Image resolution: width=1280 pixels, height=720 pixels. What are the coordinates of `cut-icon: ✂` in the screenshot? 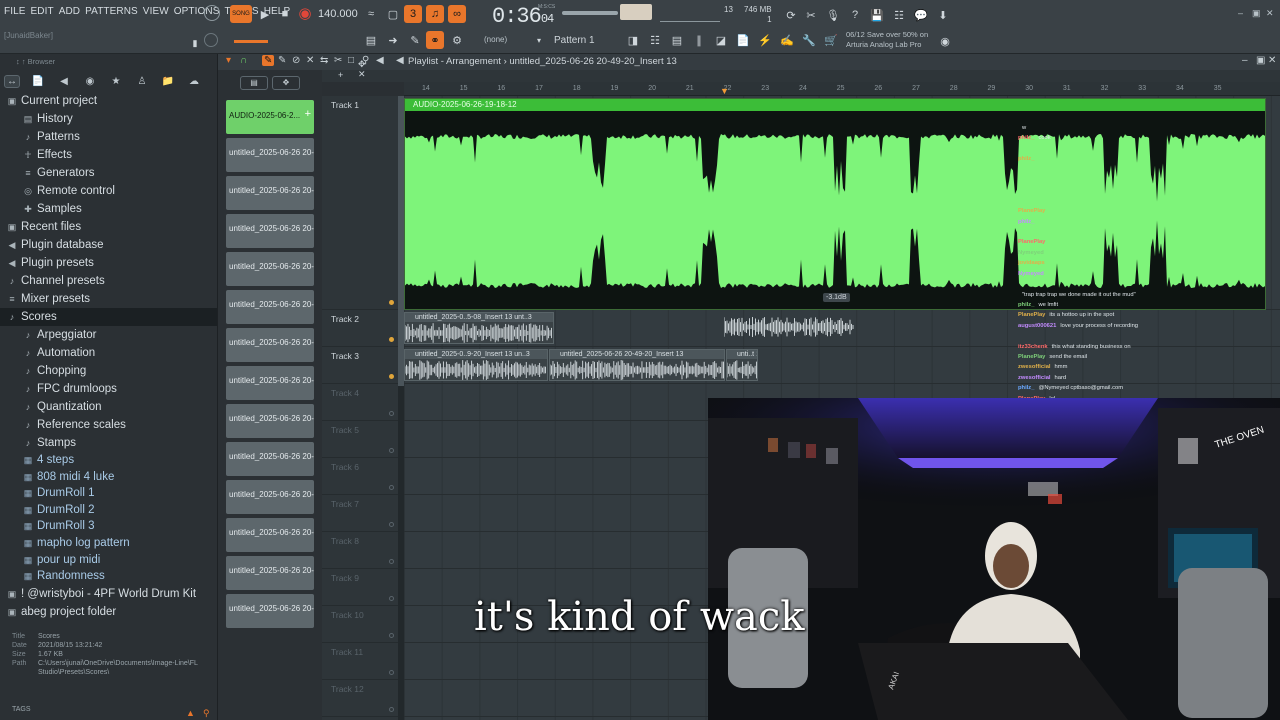 It's located at (811, 15).